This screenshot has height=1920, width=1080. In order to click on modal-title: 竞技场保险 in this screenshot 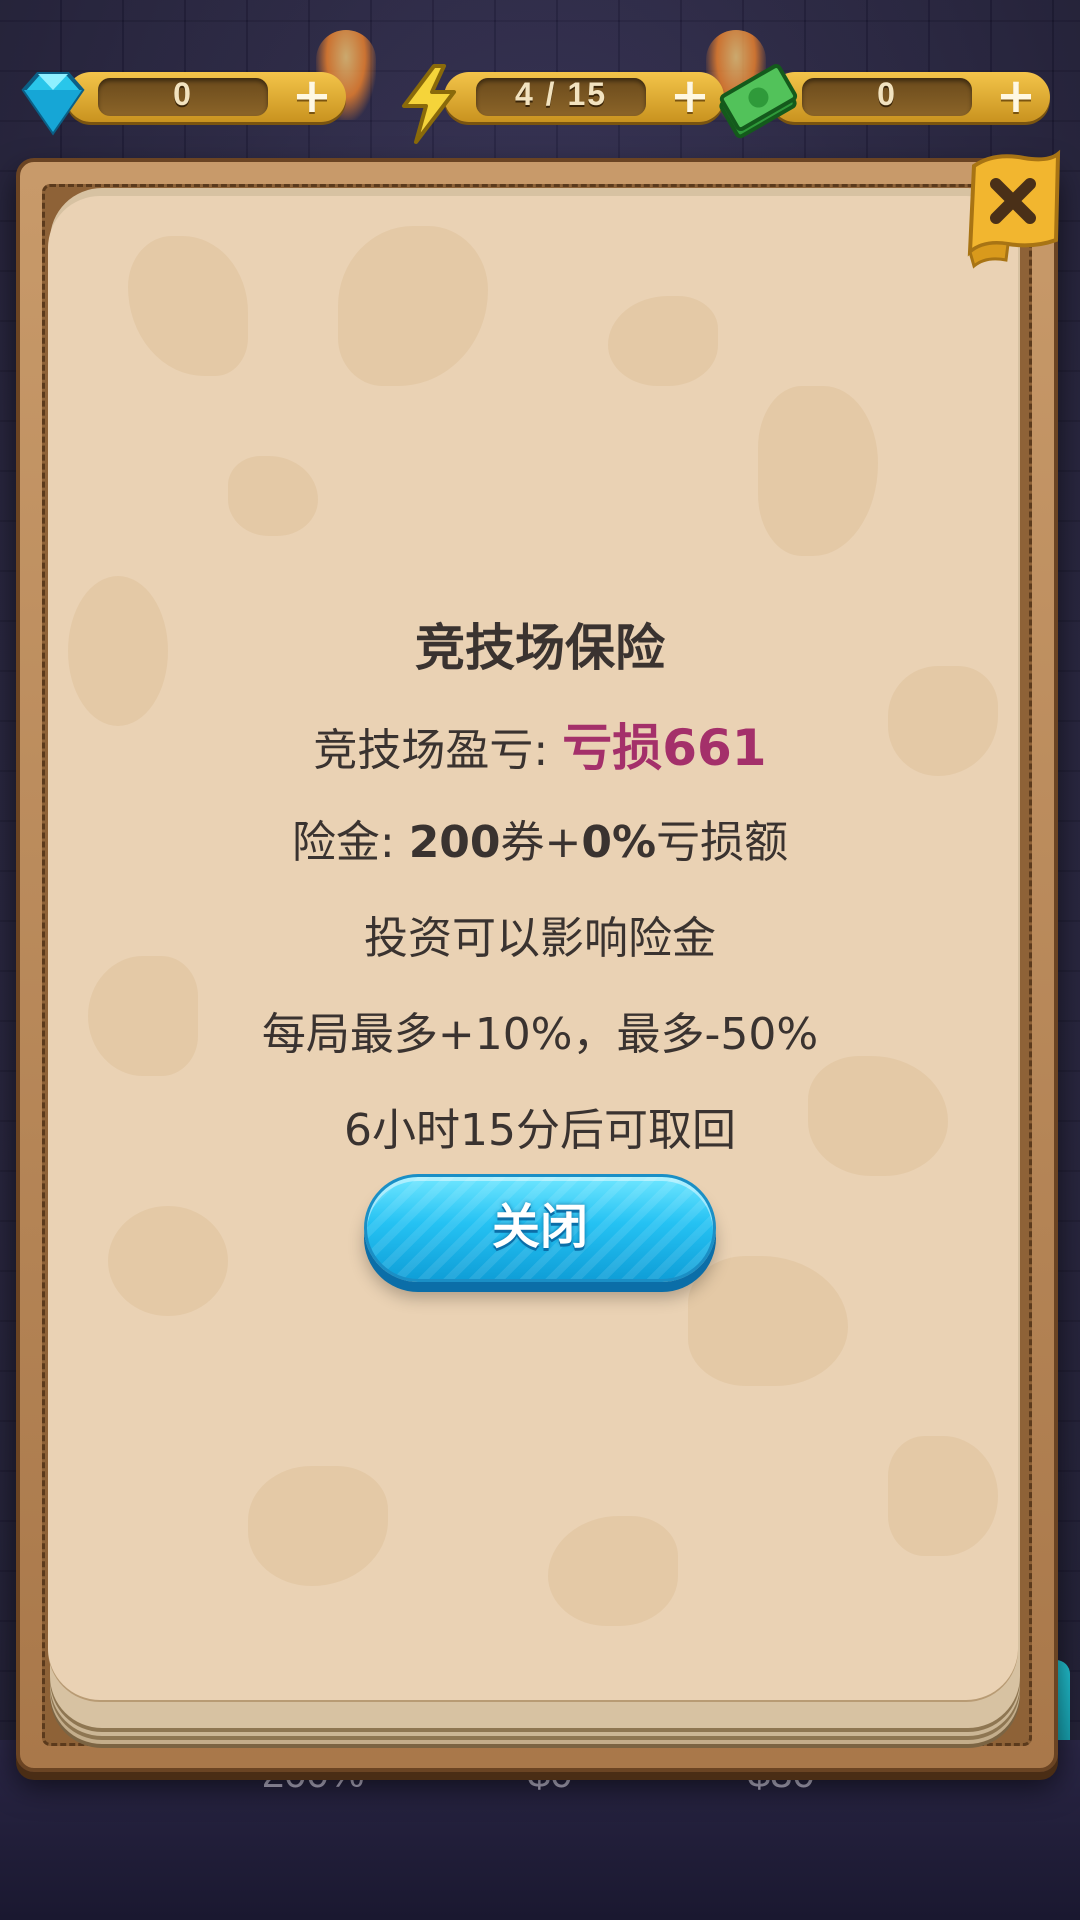, I will do `click(540, 648)`.